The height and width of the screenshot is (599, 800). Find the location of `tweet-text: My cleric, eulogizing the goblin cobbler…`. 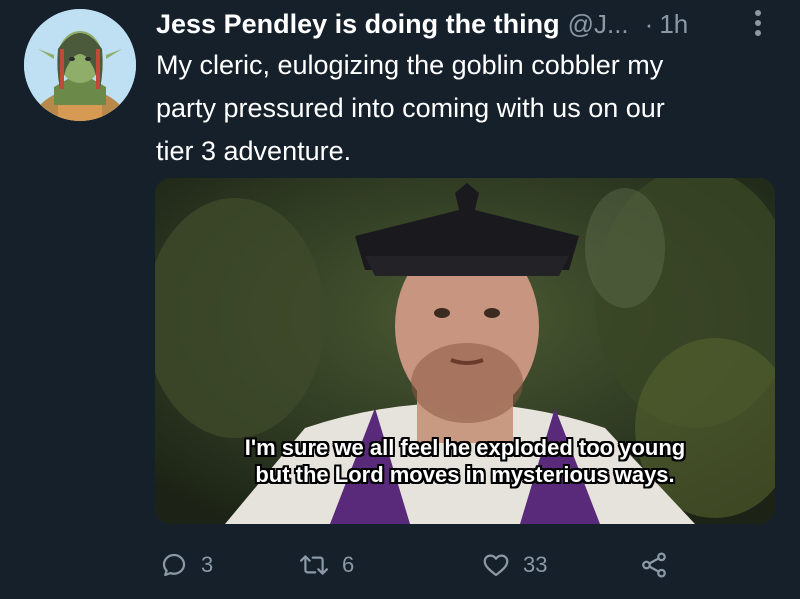

tweet-text: My cleric, eulogizing the goblin cobbler… is located at coordinates (410, 108).